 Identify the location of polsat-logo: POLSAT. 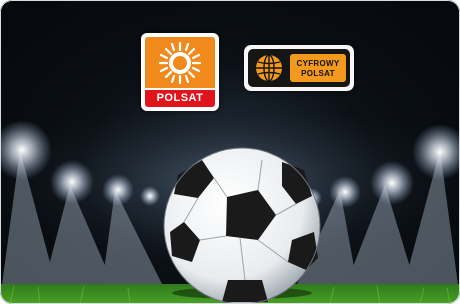
(180, 72).